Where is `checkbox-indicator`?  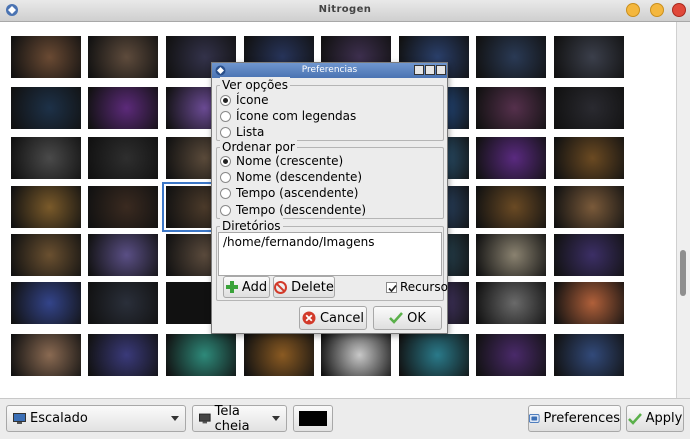
checkbox-indicator is located at coordinates (391, 287).